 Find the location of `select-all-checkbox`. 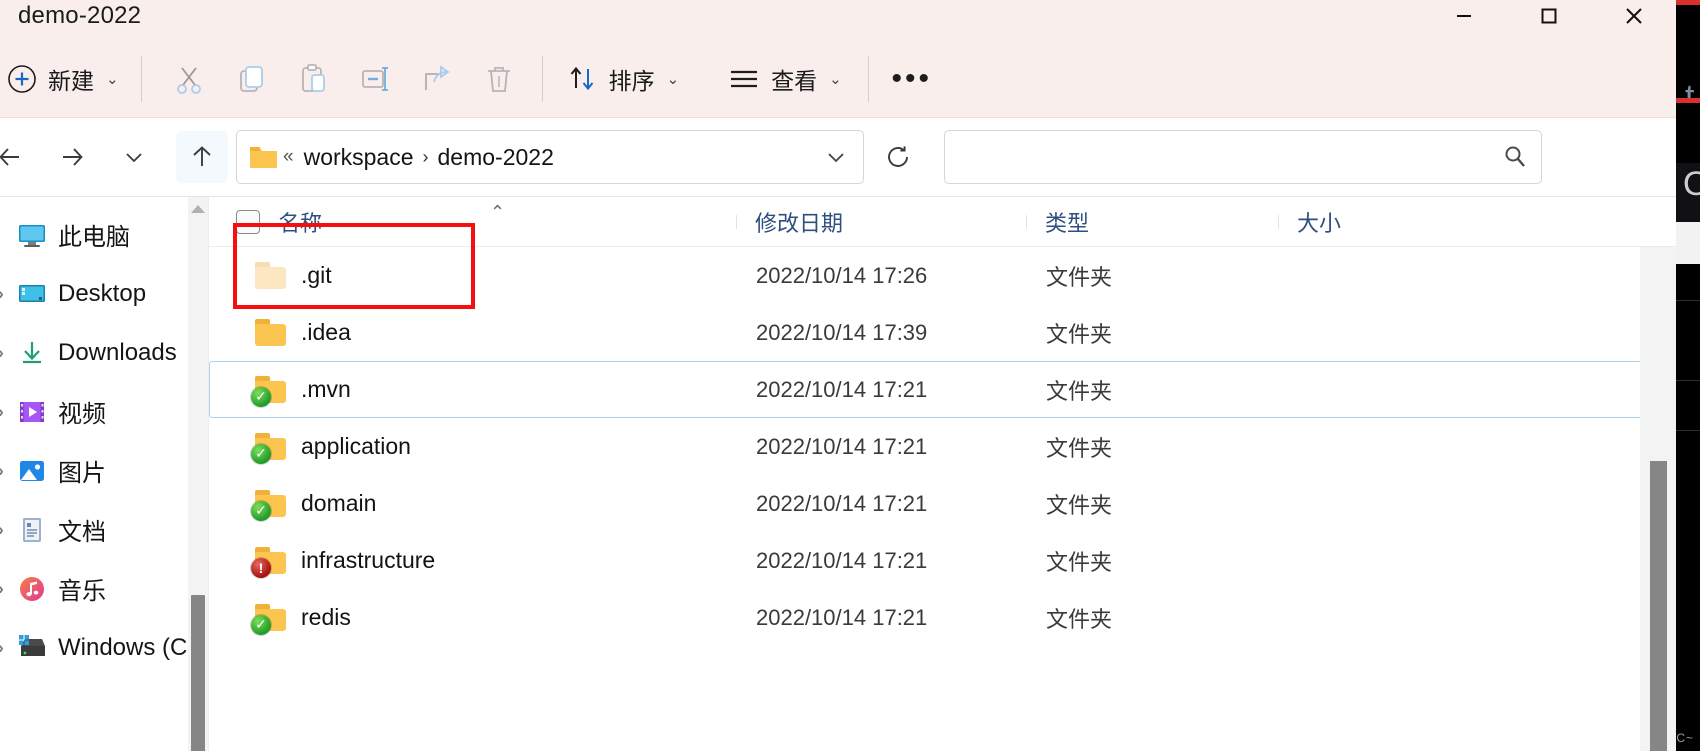

select-all-checkbox is located at coordinates (248, 221).